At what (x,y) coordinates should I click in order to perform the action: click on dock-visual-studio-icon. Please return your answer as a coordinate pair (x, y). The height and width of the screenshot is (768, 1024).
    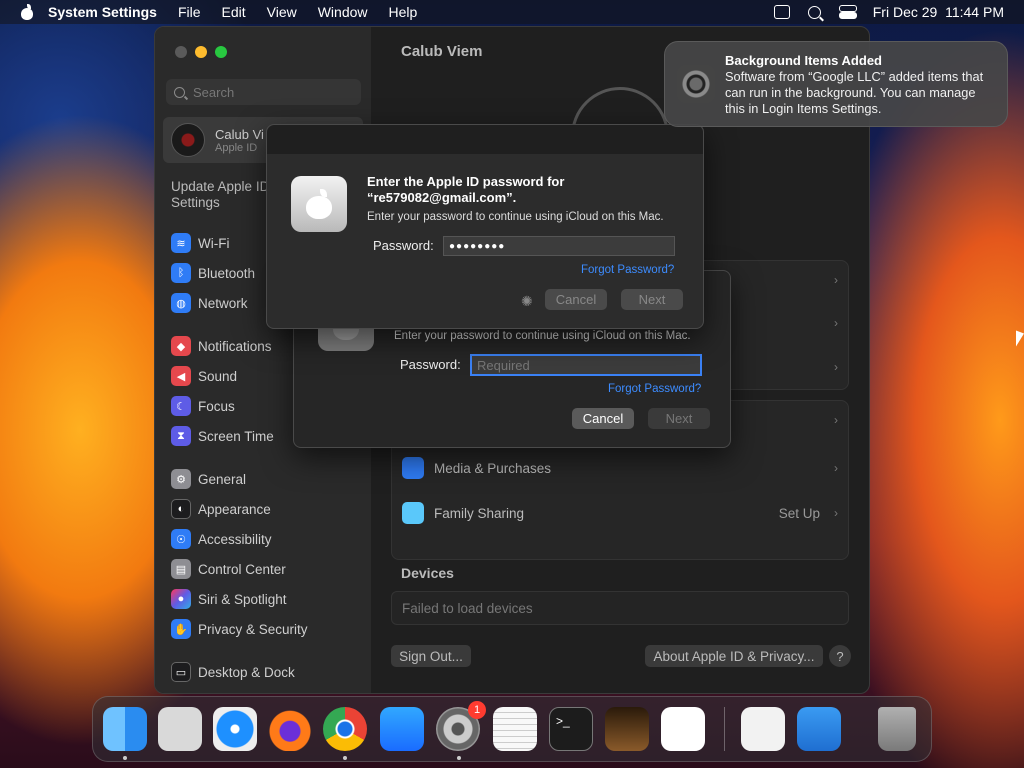
    Looking at the image, I should click on (763, 729).